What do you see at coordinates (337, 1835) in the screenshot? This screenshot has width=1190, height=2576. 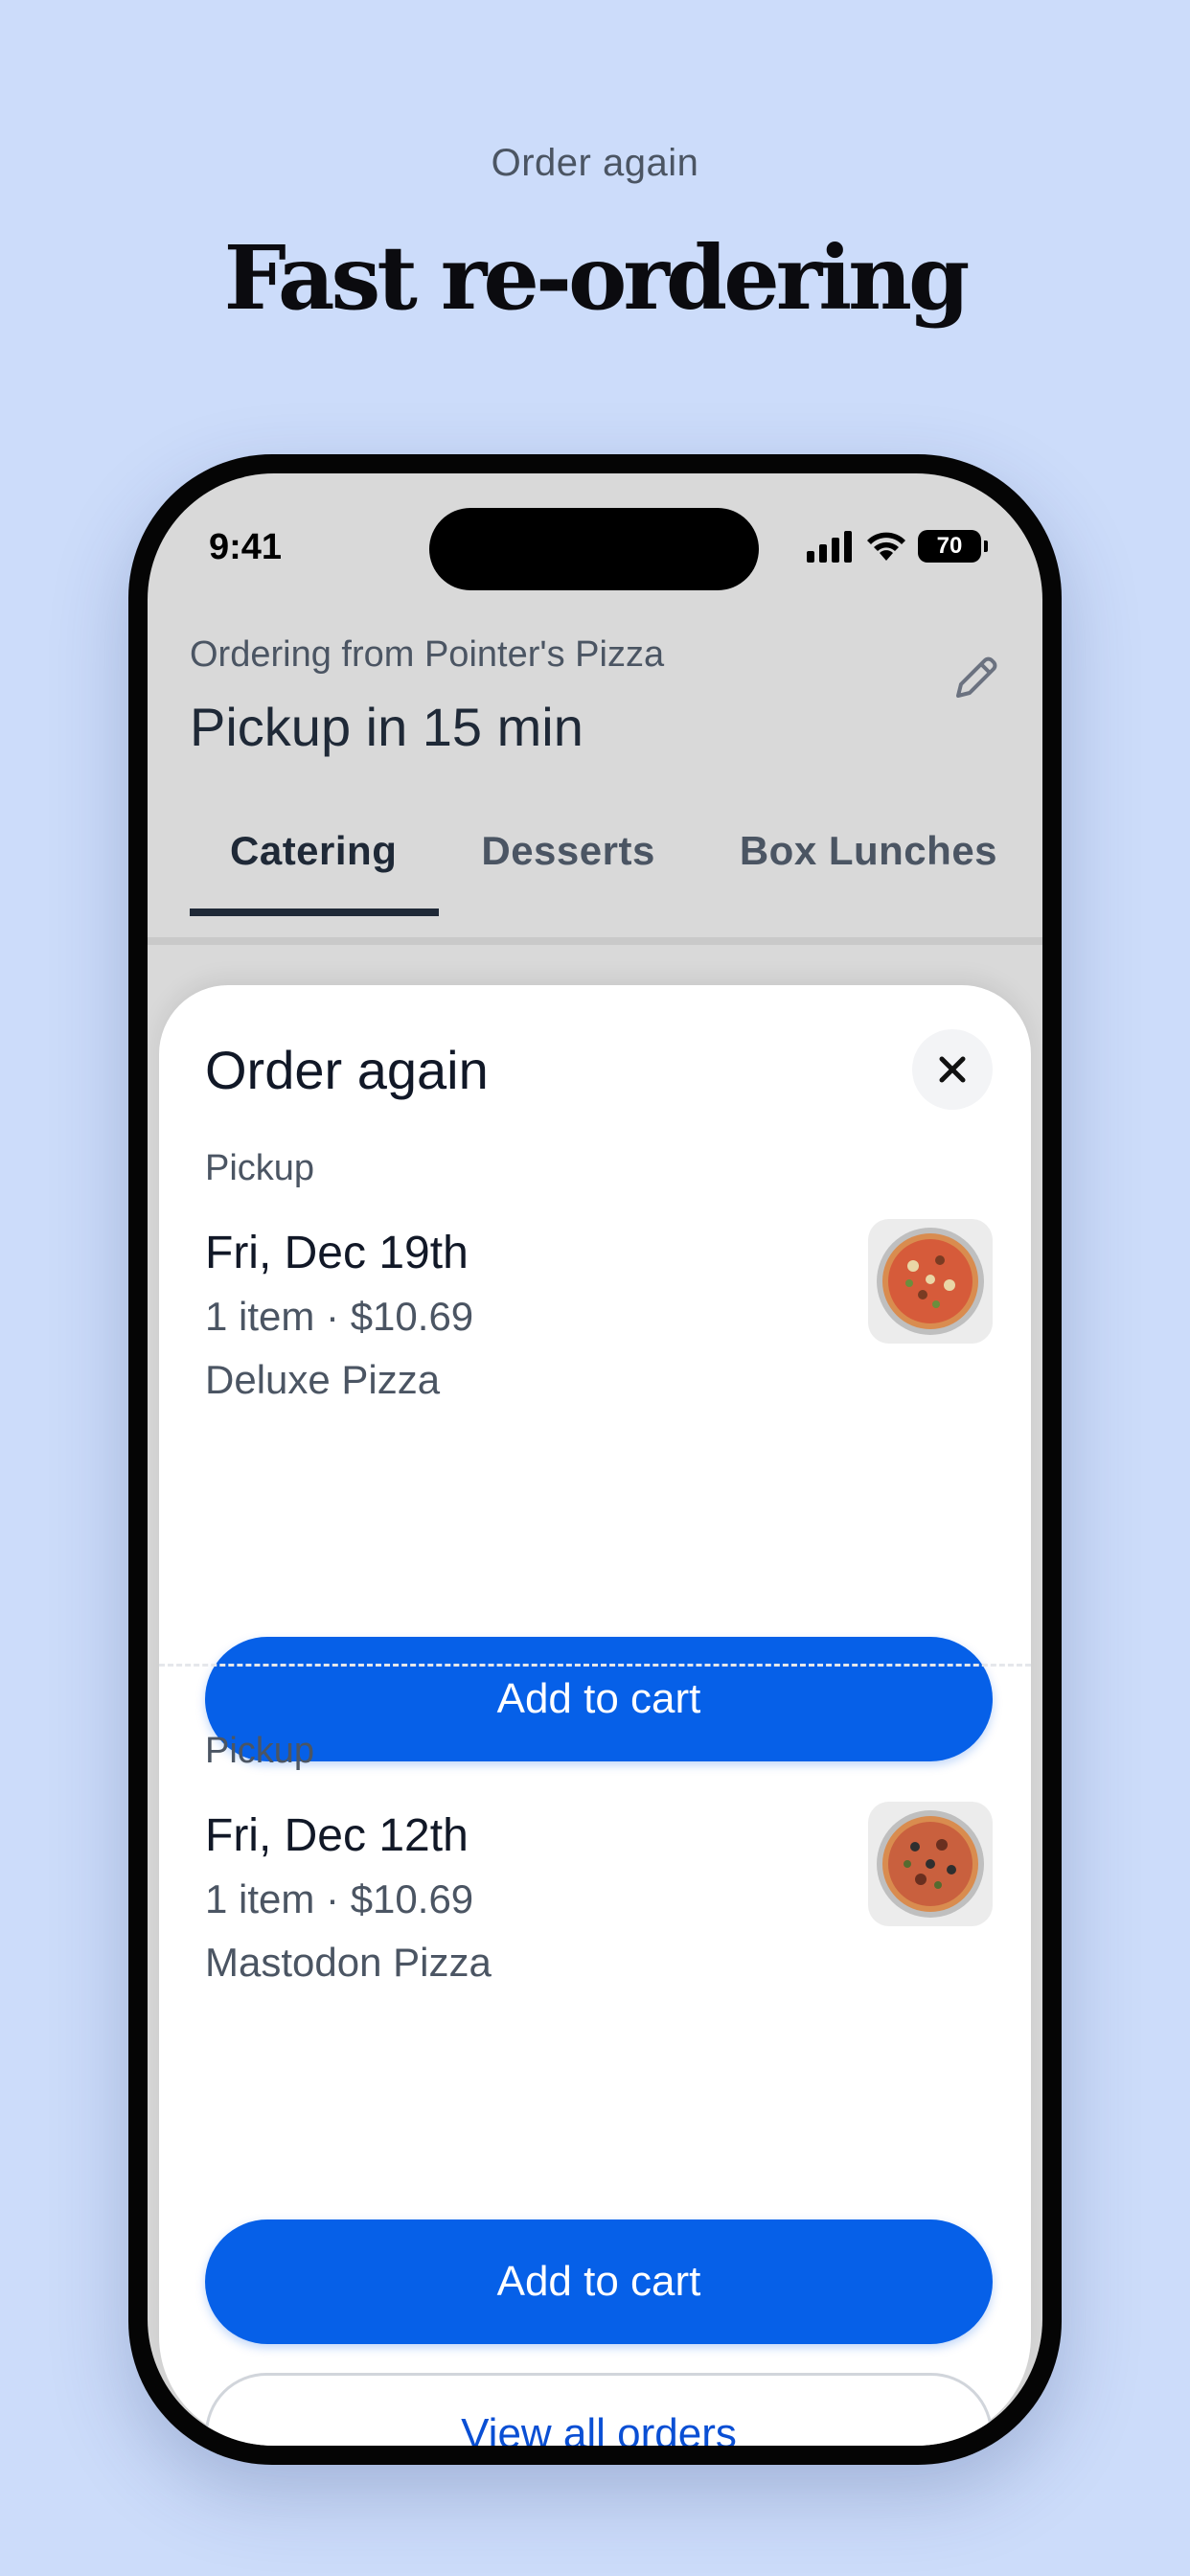 I see `order-date: Fri, Dec 12th` at bounding box center [337, 1835].